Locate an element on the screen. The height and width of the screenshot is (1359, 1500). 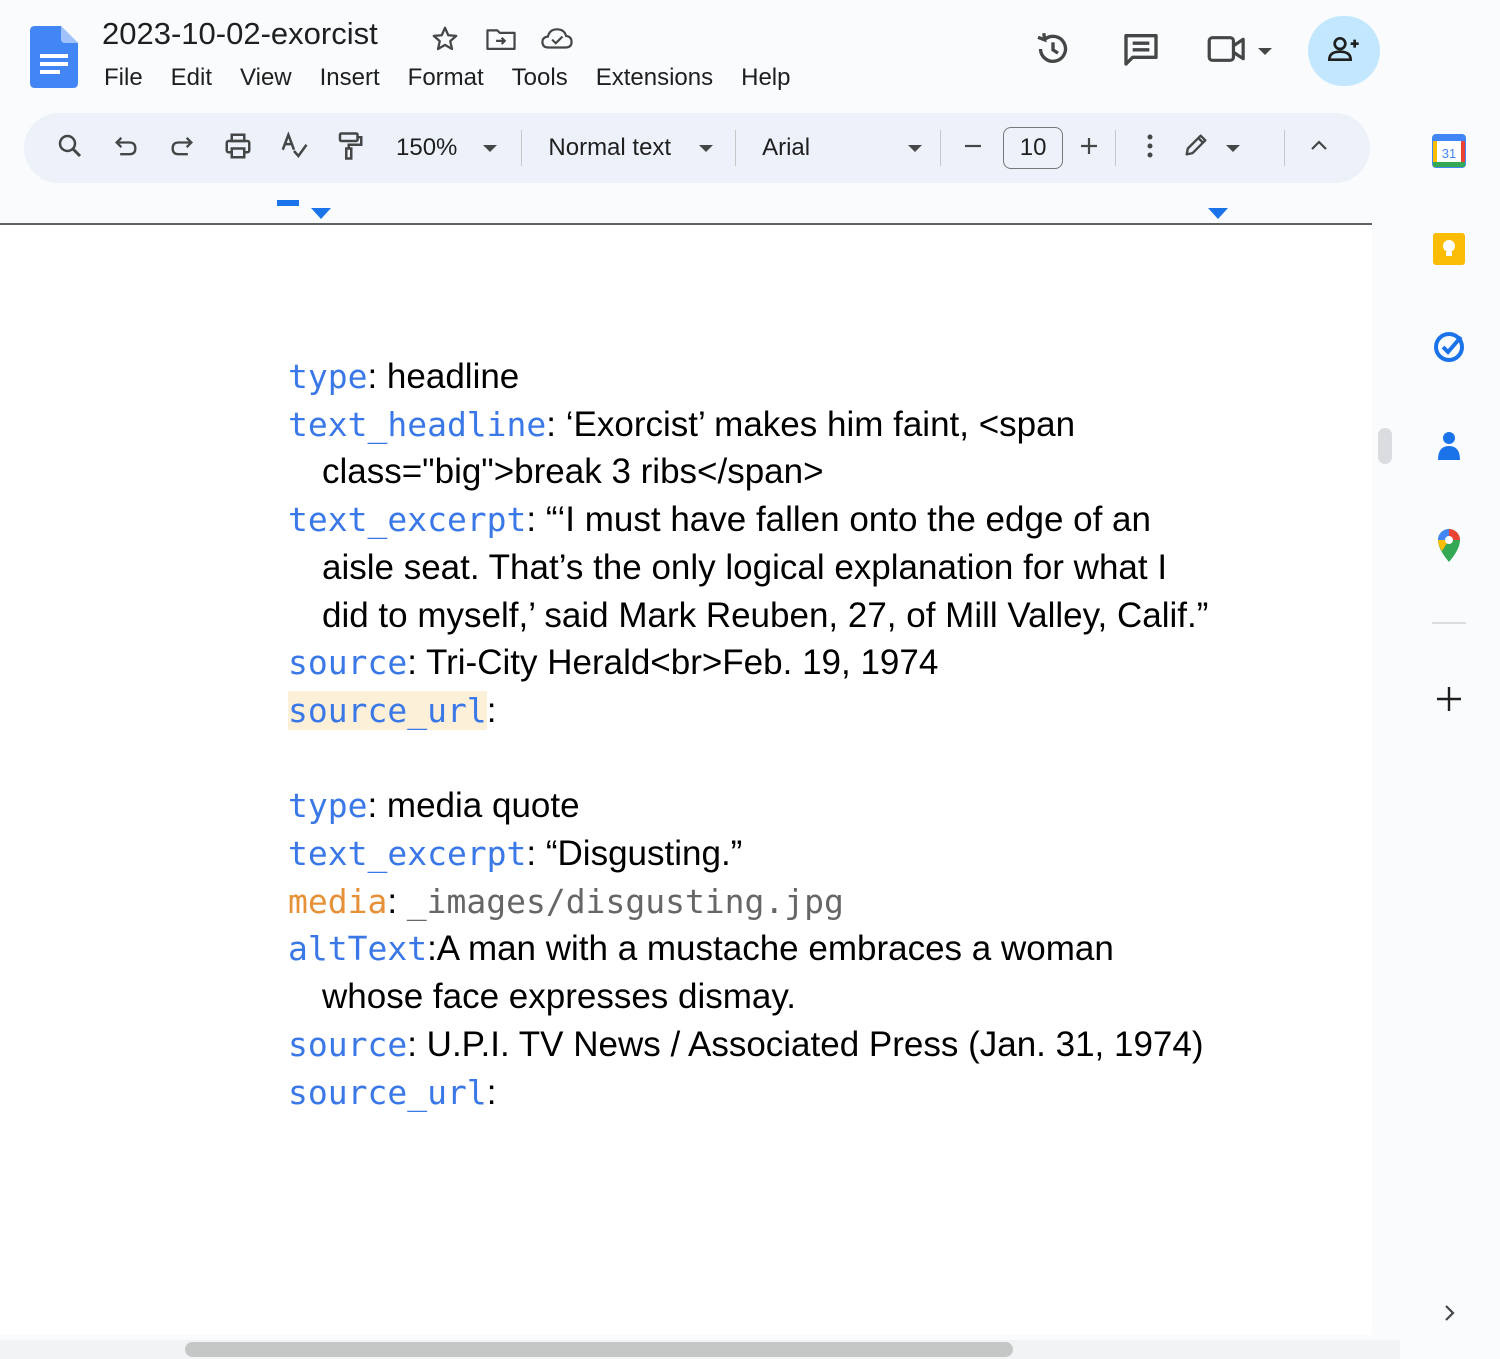
history-icon is located at coordinates (1053, 51).